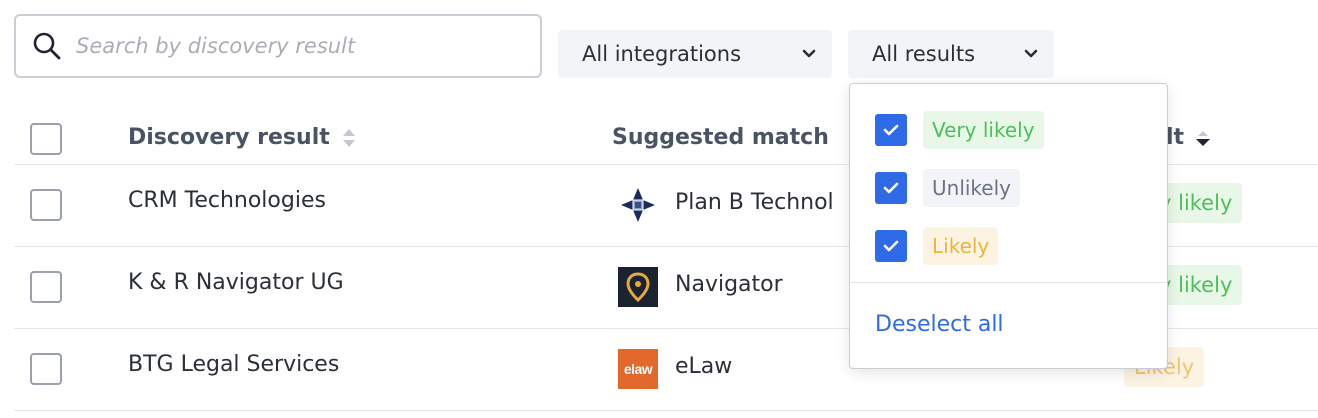 The height and width of the screenshot is (418, 1318). What do you see at coordinates (924, 54) in the screenshot?
I see `results-filter-label: All results` at bounding box center [924, 54].